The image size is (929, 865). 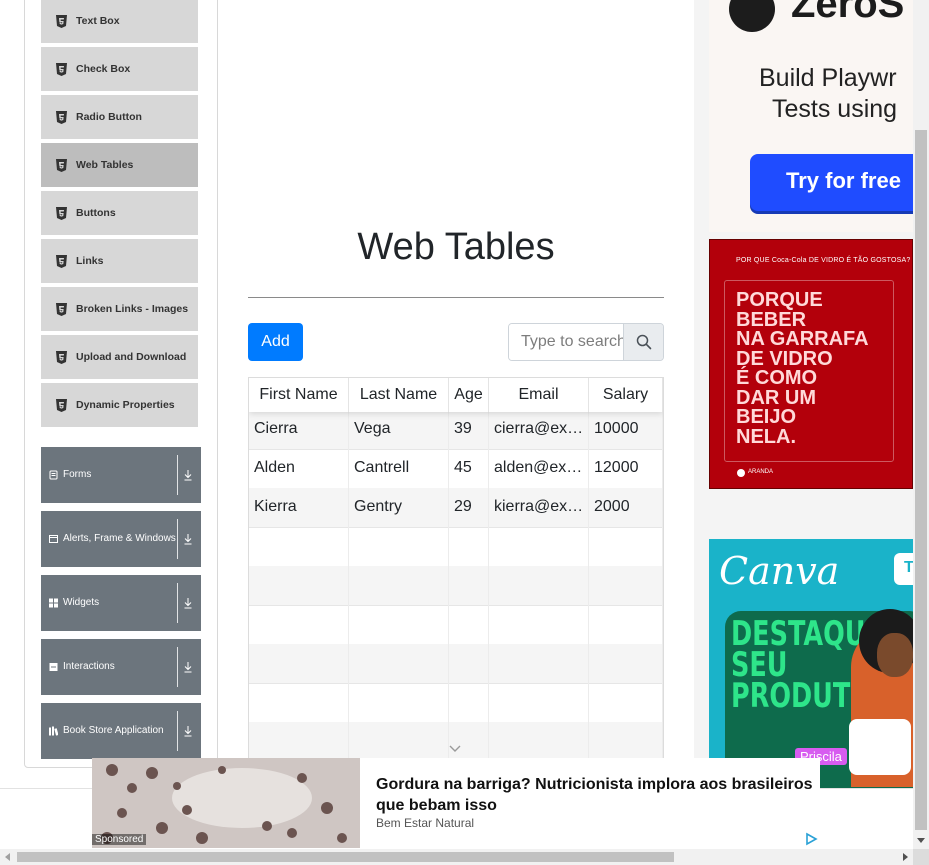 I want to click on scroll-down-arrow-icon, so click(x=921, y=840).